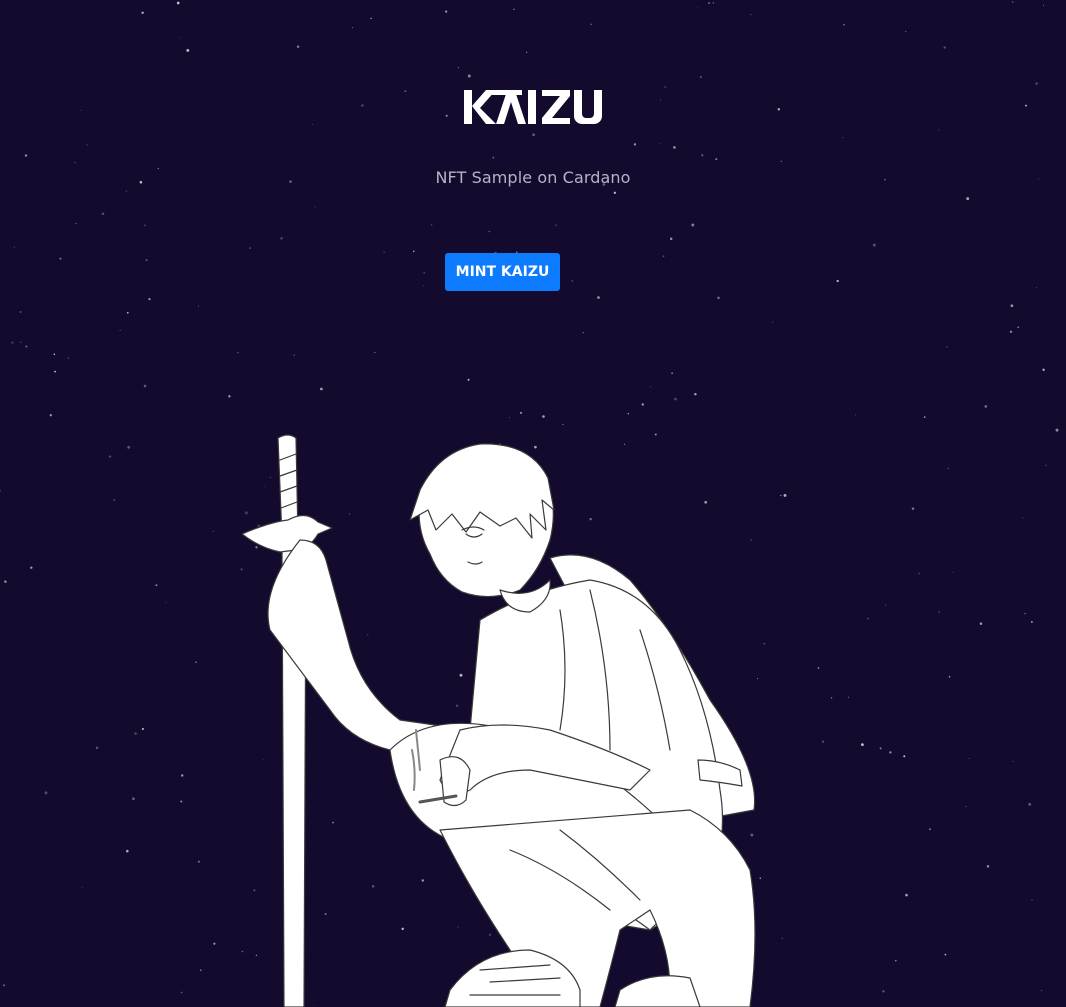 The image size is (1066, 1007). Describe the element at coordinates (533, 177) in the screenshot. I see `subtitle: NFT Sample on Cardano` at that location.